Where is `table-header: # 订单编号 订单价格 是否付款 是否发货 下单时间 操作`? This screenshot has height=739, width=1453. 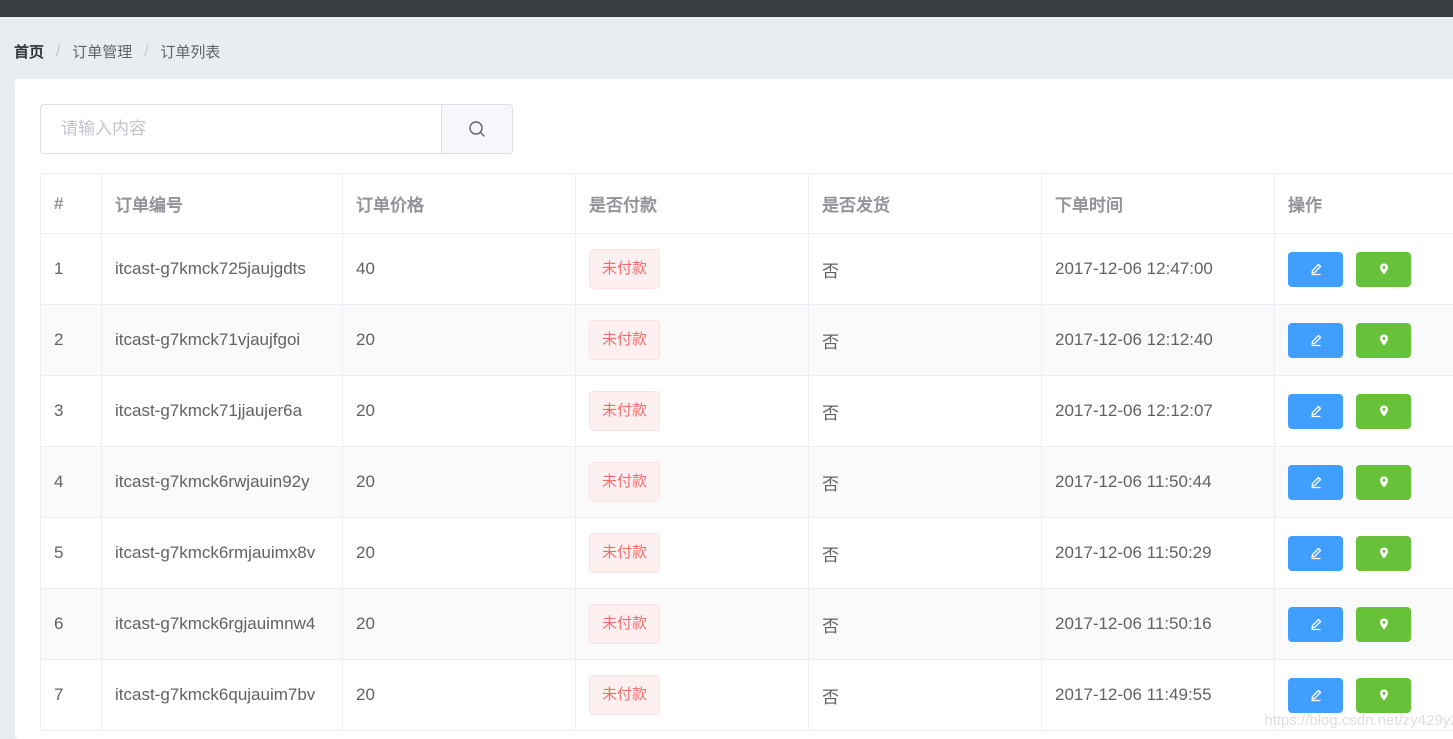 table-header: # 订单编号 订单价格 是否付款 是否发货 下单时间 操作 is located at coordinates (747, 204).